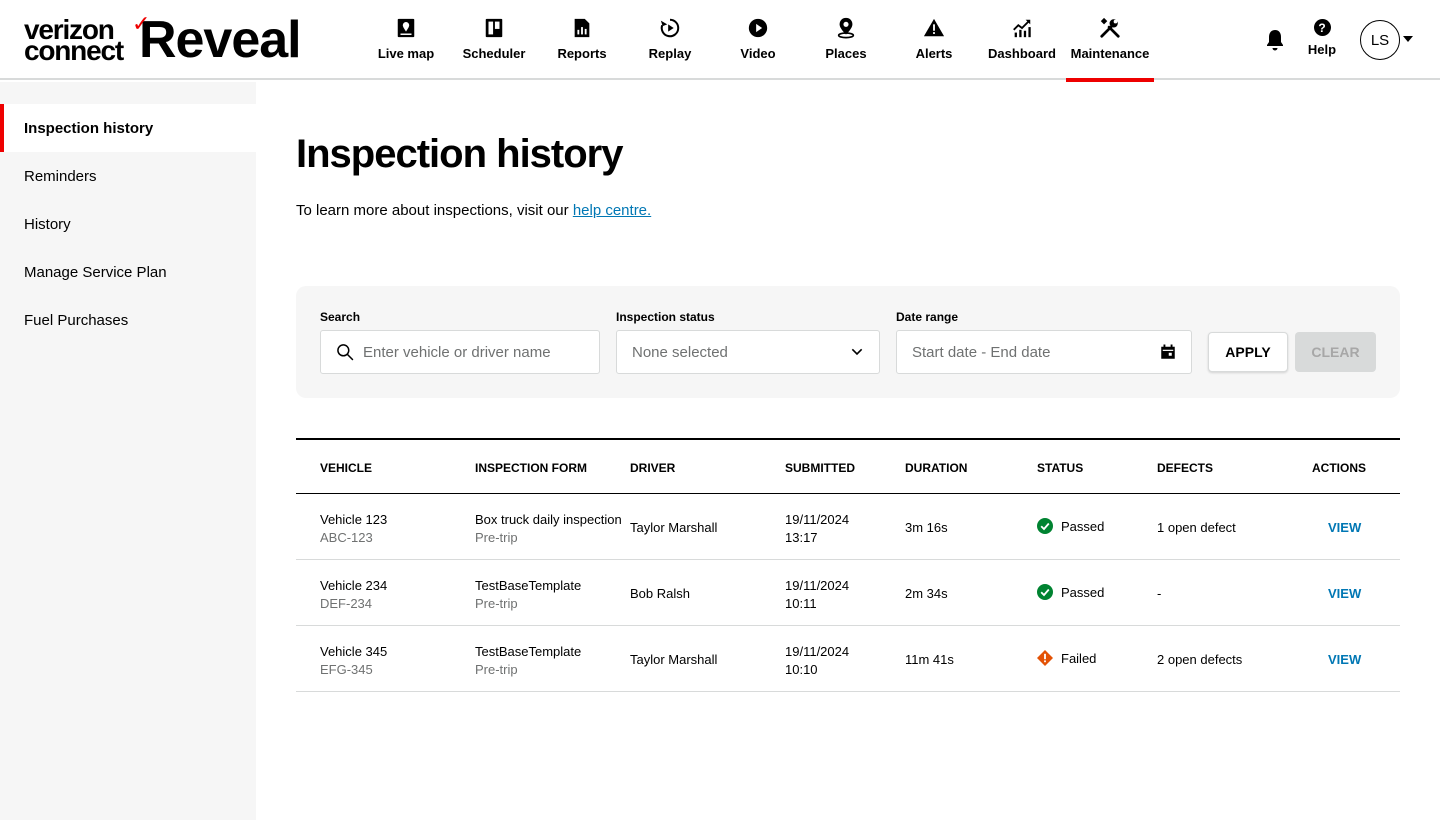 This screenshot has width=1440, height=820. Describe the element at coordinates (1196, 527) in the screenshot. I see `defects-cell: 1 open defect` at that location.